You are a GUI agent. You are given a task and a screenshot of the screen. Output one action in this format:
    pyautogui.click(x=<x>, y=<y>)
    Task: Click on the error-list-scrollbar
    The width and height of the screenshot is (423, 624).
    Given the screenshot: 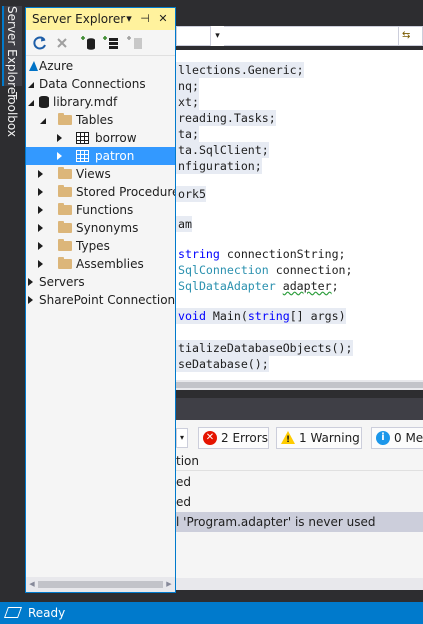 What is the action you would take?
    pyautogui.click(x=299, y=584)
    